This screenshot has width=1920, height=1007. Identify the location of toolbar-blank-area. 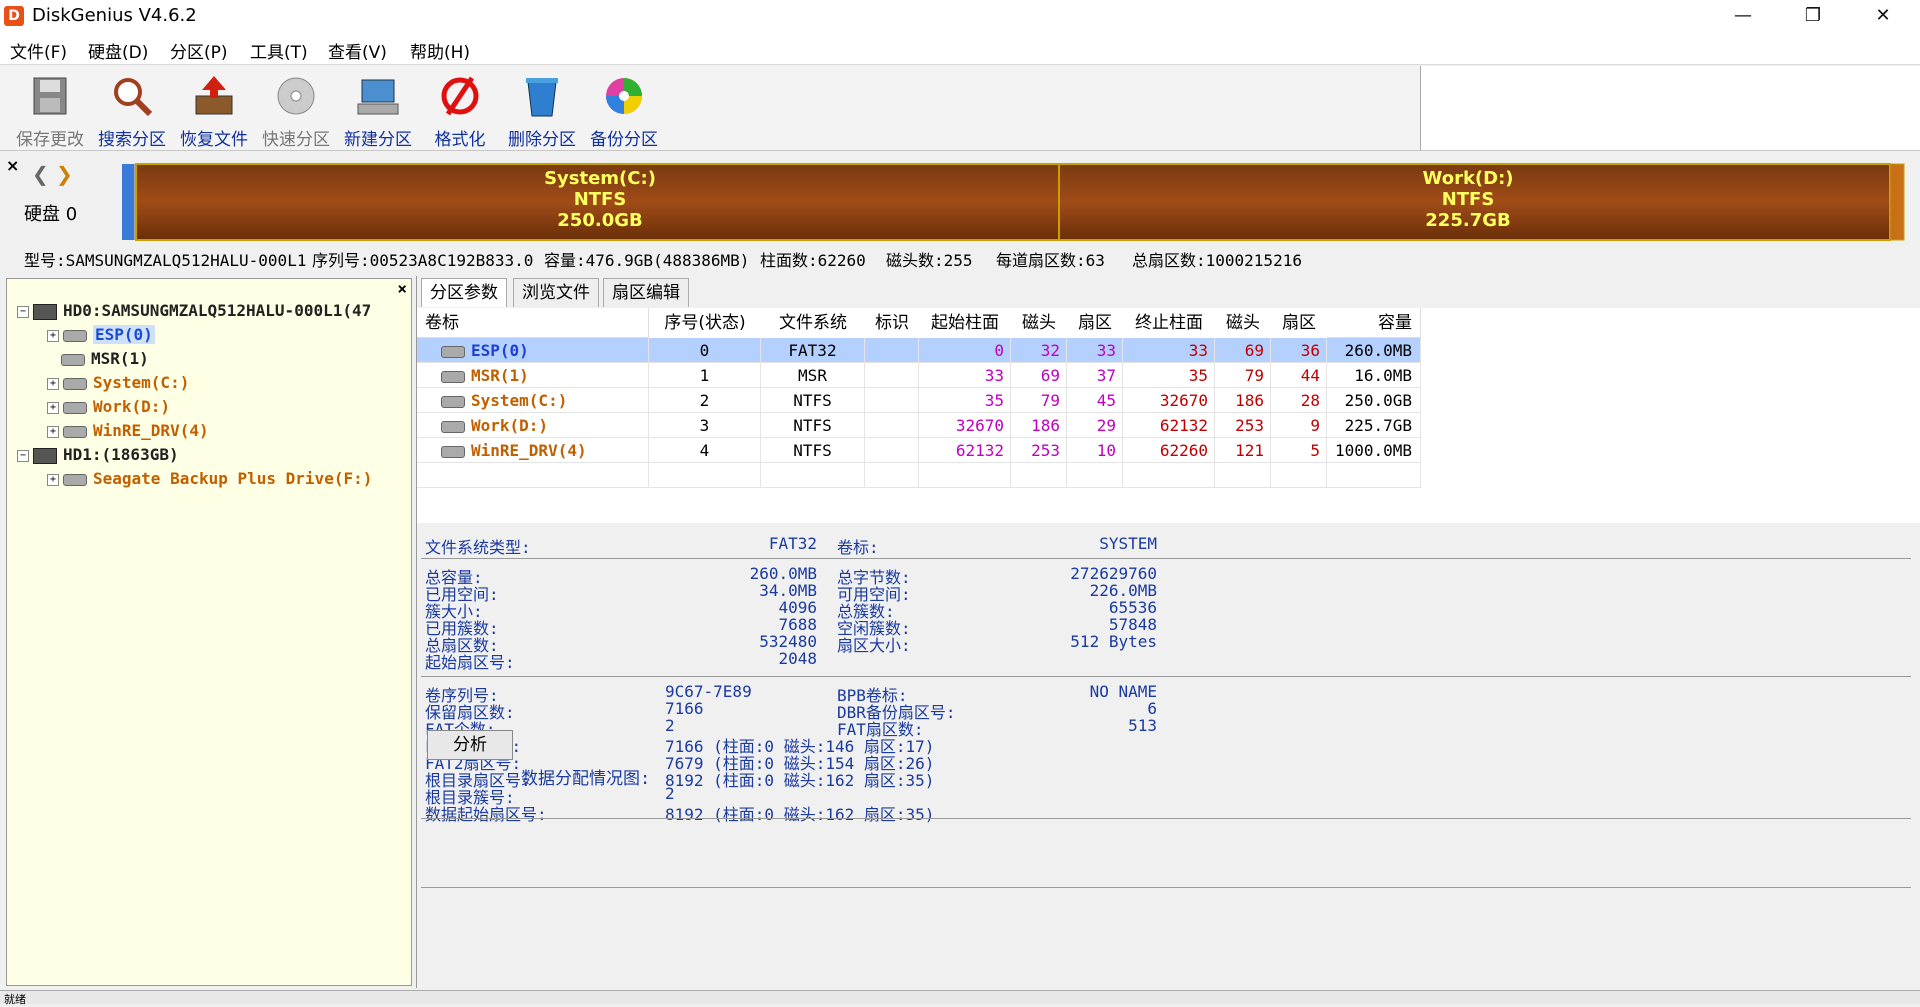
(1670, 108).